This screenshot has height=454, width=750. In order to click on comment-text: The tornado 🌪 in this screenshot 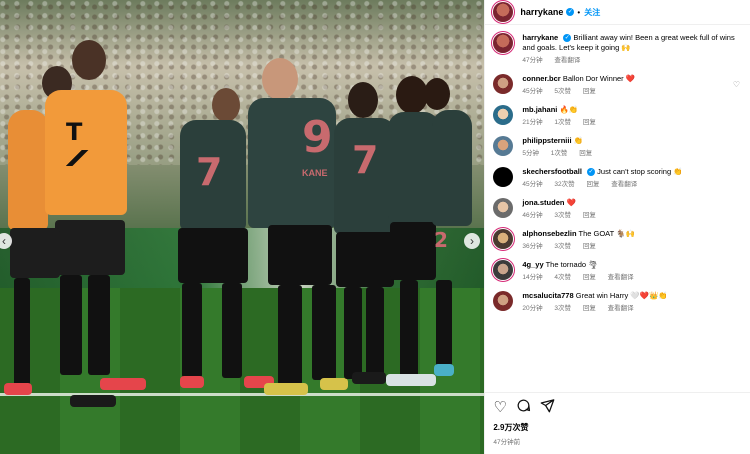, I will do `click(571, 264)`.